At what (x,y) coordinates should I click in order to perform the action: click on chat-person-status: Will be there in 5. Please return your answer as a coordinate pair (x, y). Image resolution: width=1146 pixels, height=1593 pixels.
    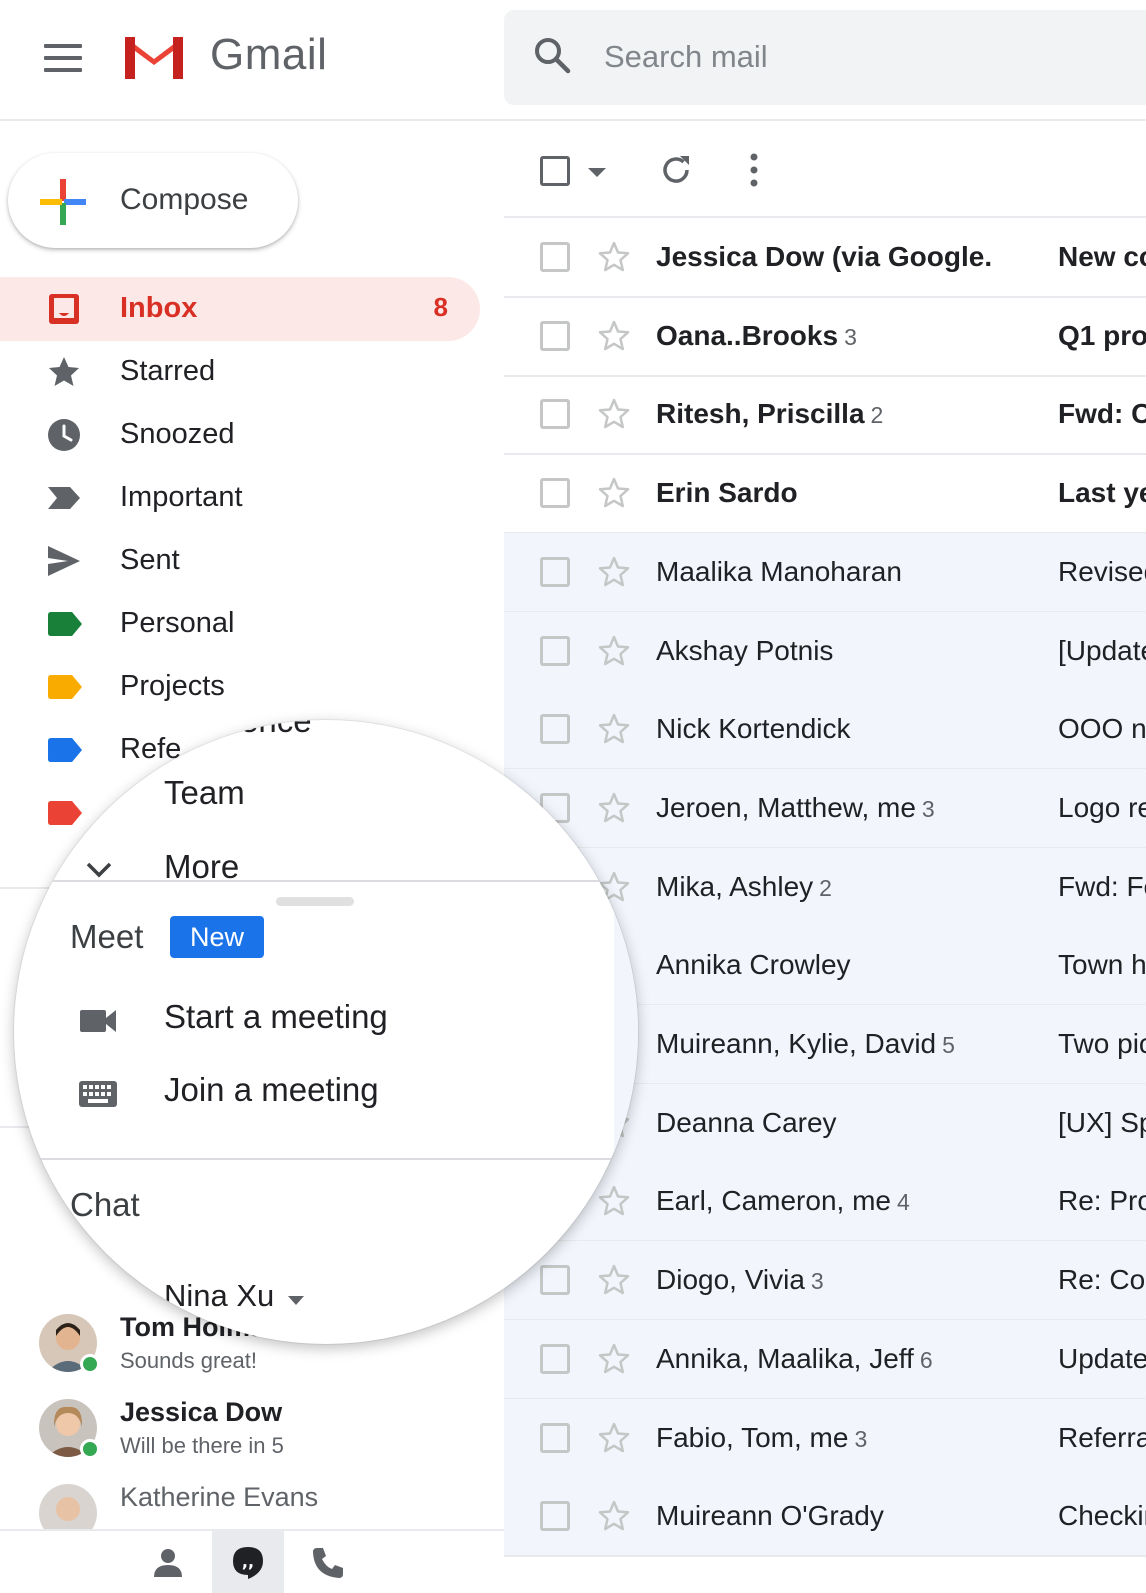
    Looking at the image, I should click on (202, 1445).